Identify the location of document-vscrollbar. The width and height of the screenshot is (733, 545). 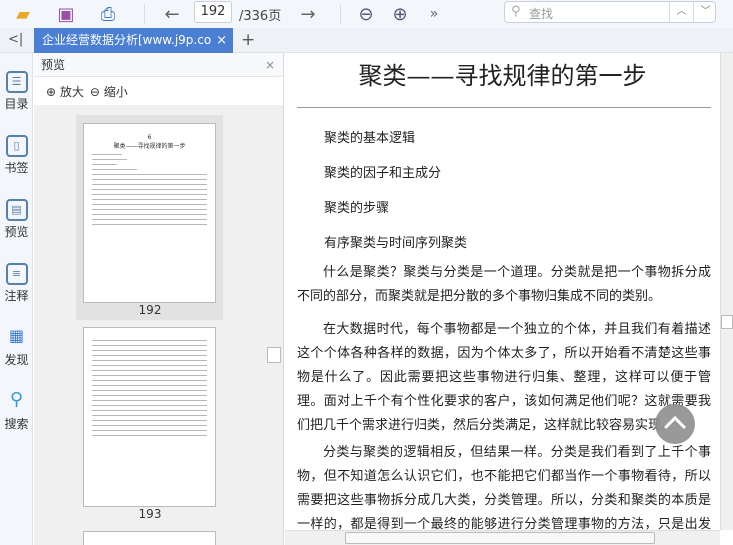
(726, 291).